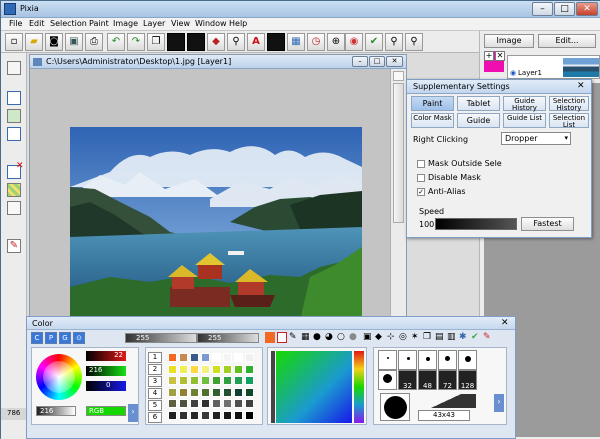 This screenshot has width=600, height=439. What do you see at coordinates (54, 42) in the screenshot?
I see `camera-icon: ◙` at bounding box center [54, 42].